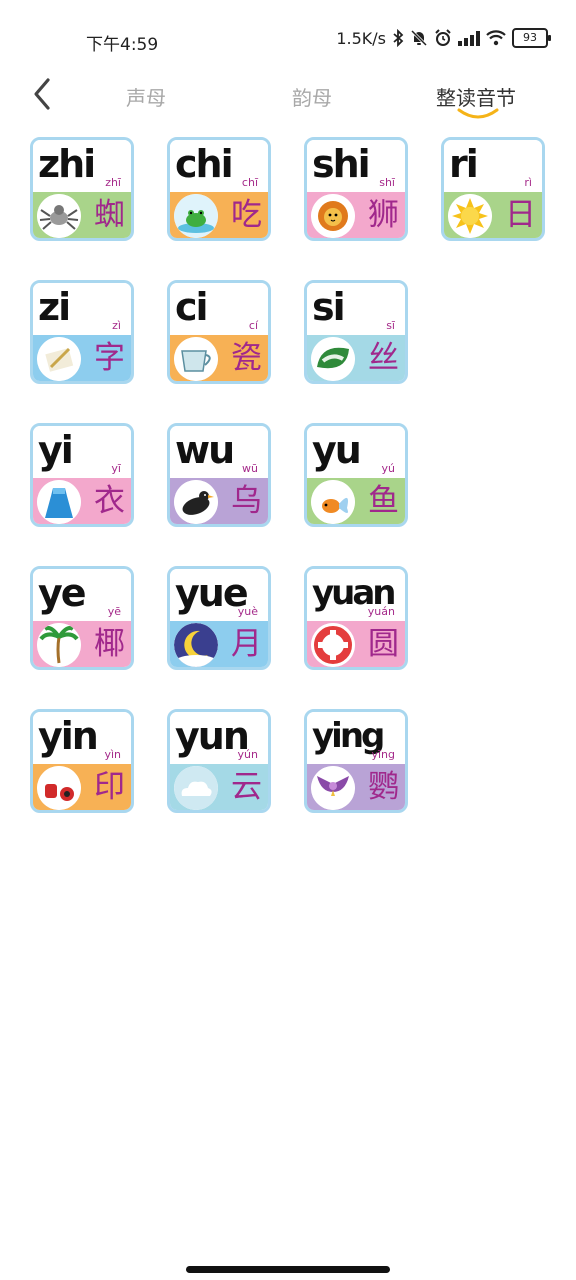  What do you see at coordinates (356, 738) in the screenshot?
I see `card-top: ying yīng` at bounding box center [356, 738].